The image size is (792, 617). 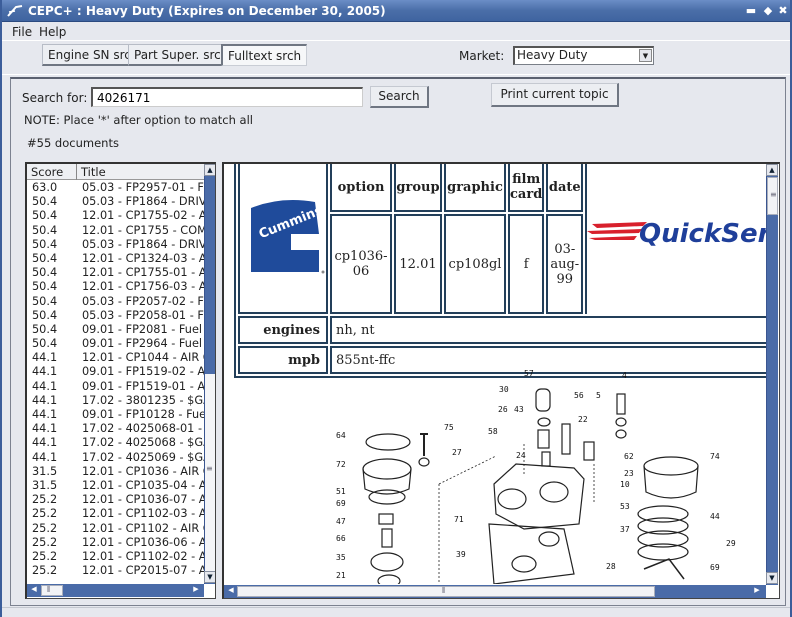 I want to click on list-item: 50.4 12.01 - CP1755-02 - Air C, so click(x=116, y=216).